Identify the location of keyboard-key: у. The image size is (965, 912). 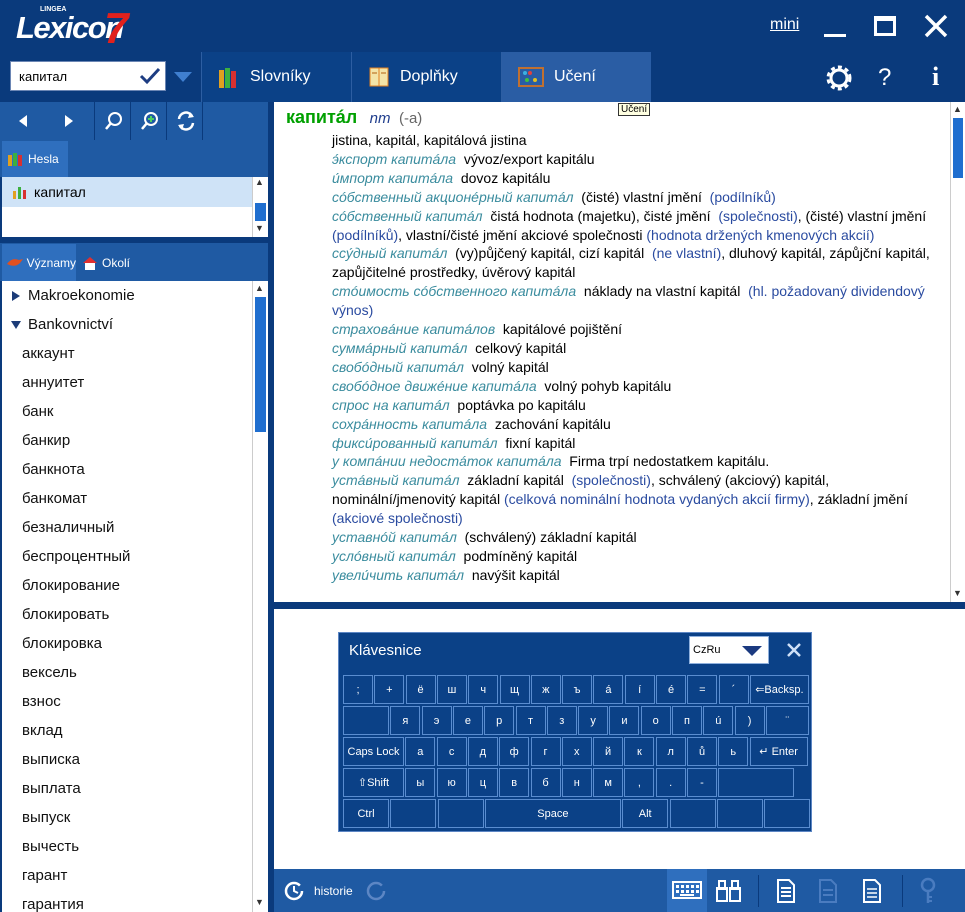
(593, 720).